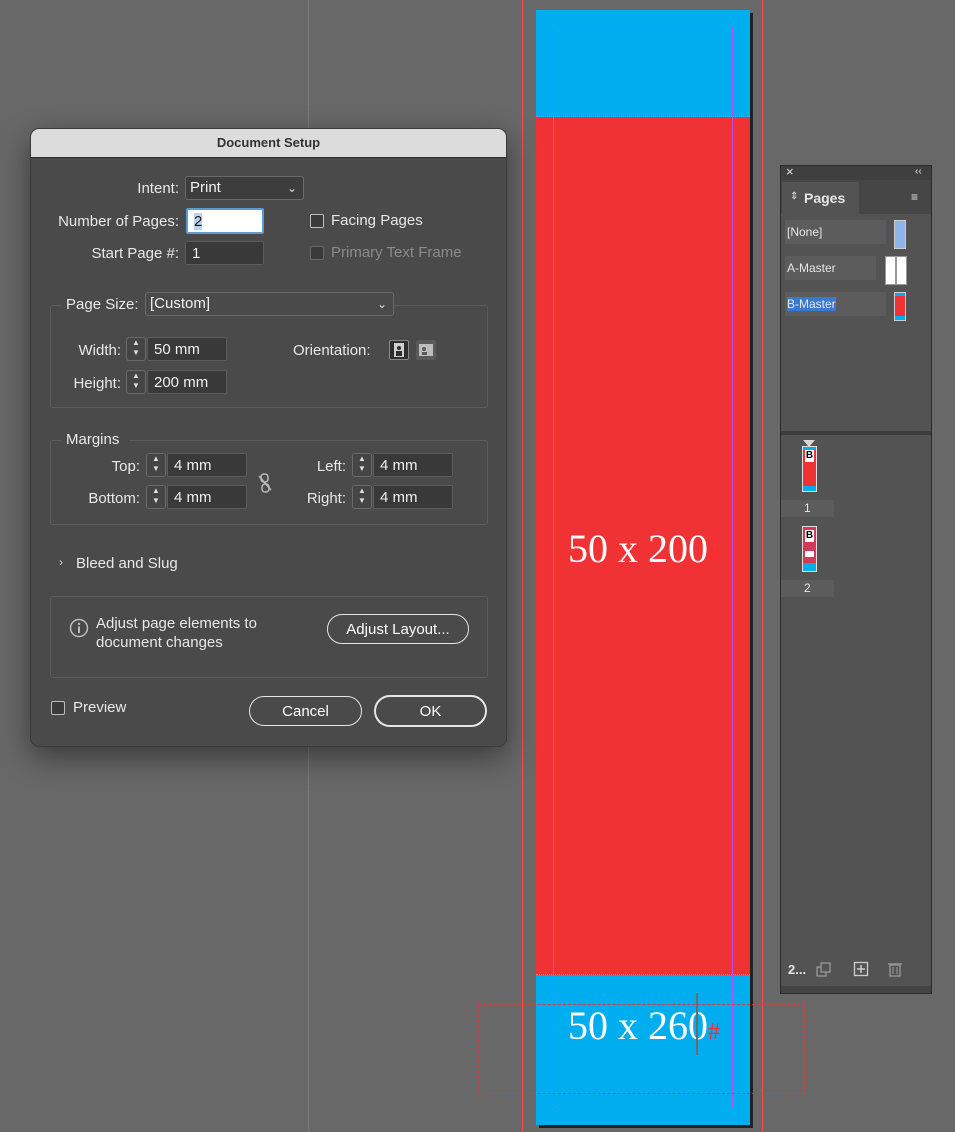 The width and height of the screenshot is (955, 1132). Describe the element at coordinates (895, 969) in the screenshot. I see `trash-icon` at that location.